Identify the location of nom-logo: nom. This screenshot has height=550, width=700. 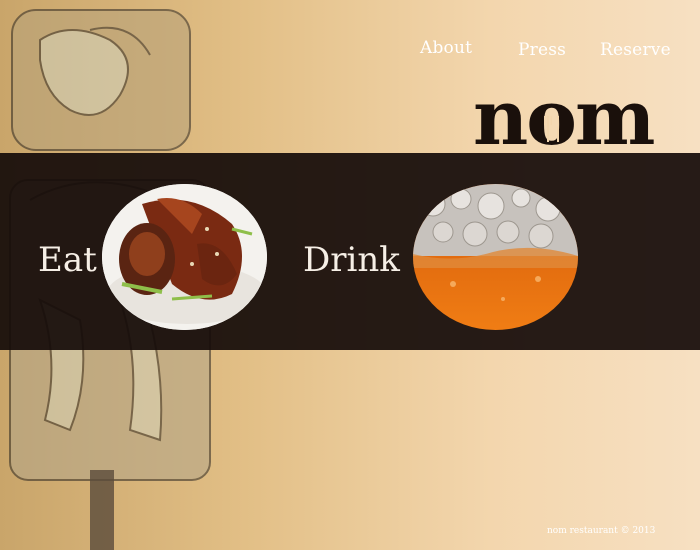
(573, 118).